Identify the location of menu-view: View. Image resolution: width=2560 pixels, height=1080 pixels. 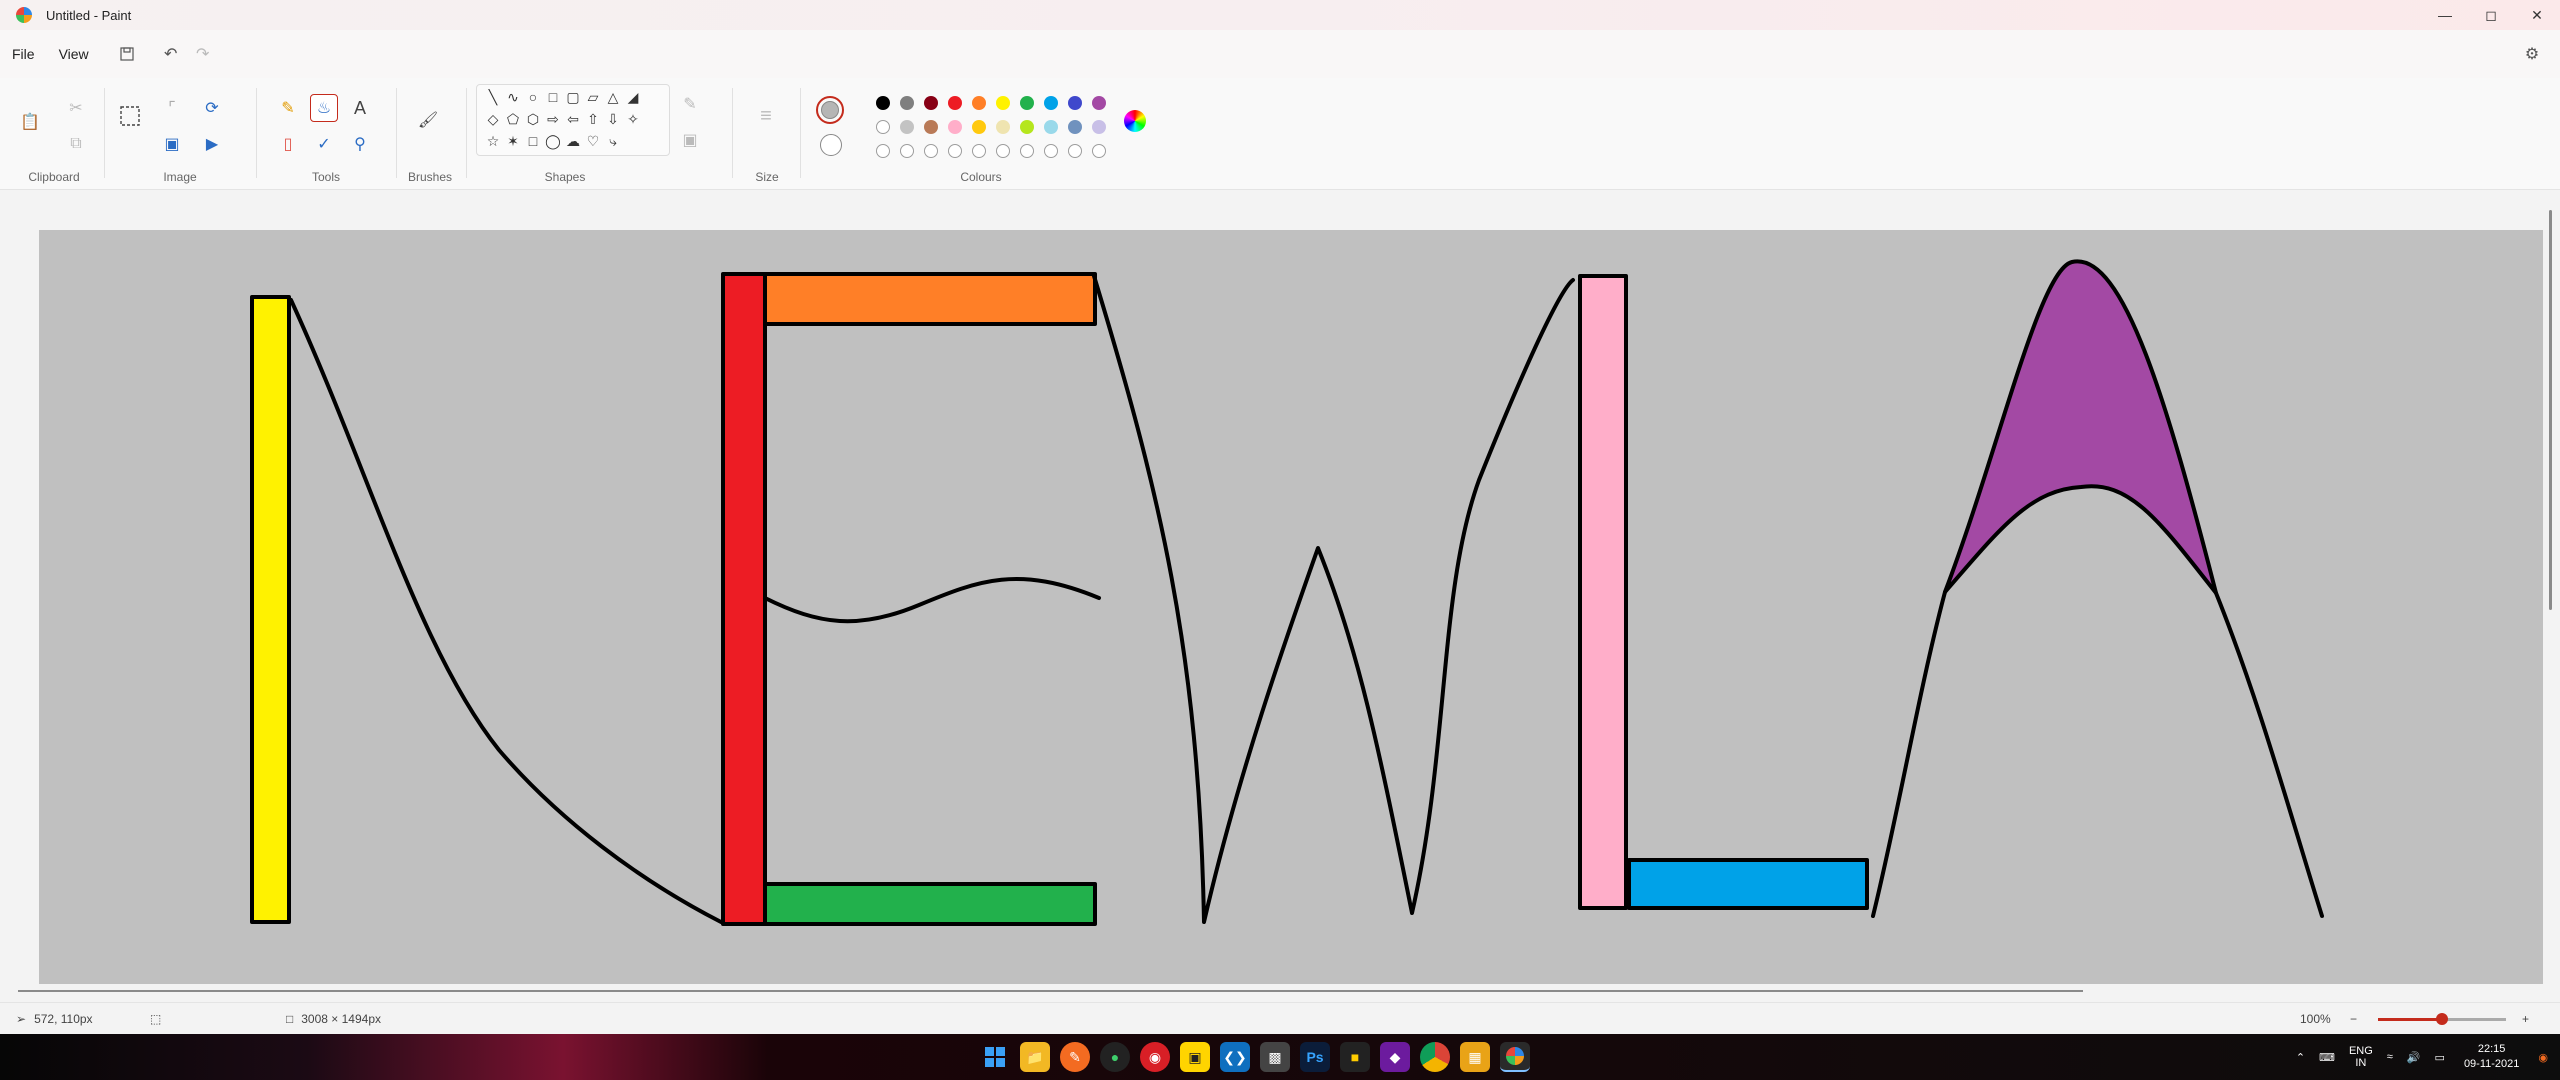
(74, 54).